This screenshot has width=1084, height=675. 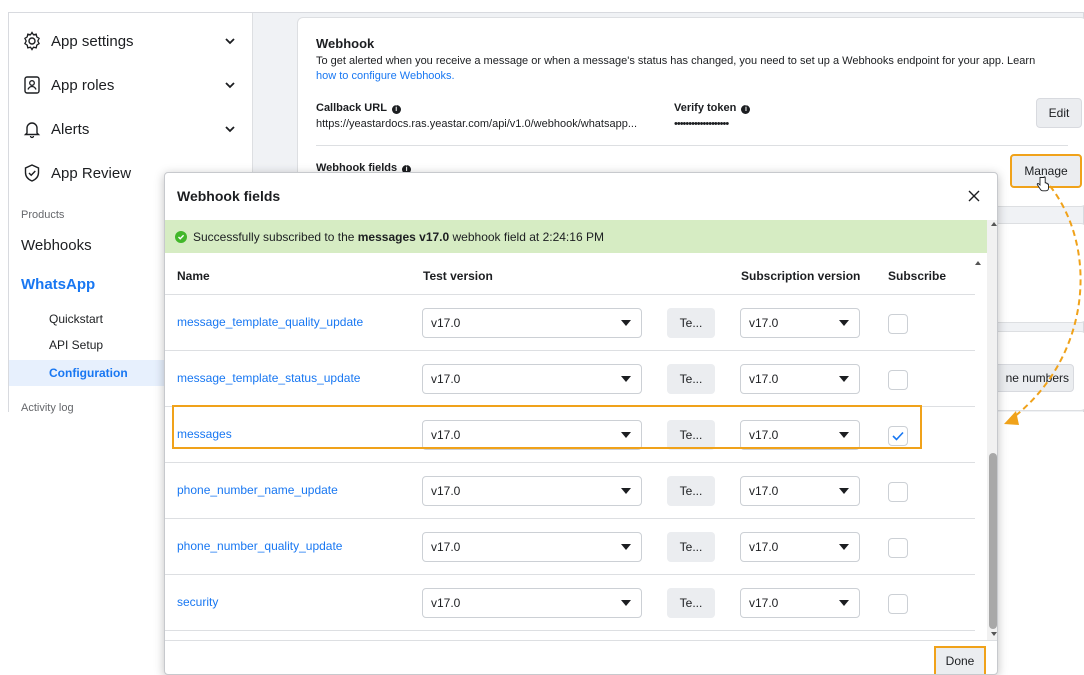 What do you see at coordinates (32, 85) in the screenshot?
I see `id-badge-icon` at bounding box center [32, 85].